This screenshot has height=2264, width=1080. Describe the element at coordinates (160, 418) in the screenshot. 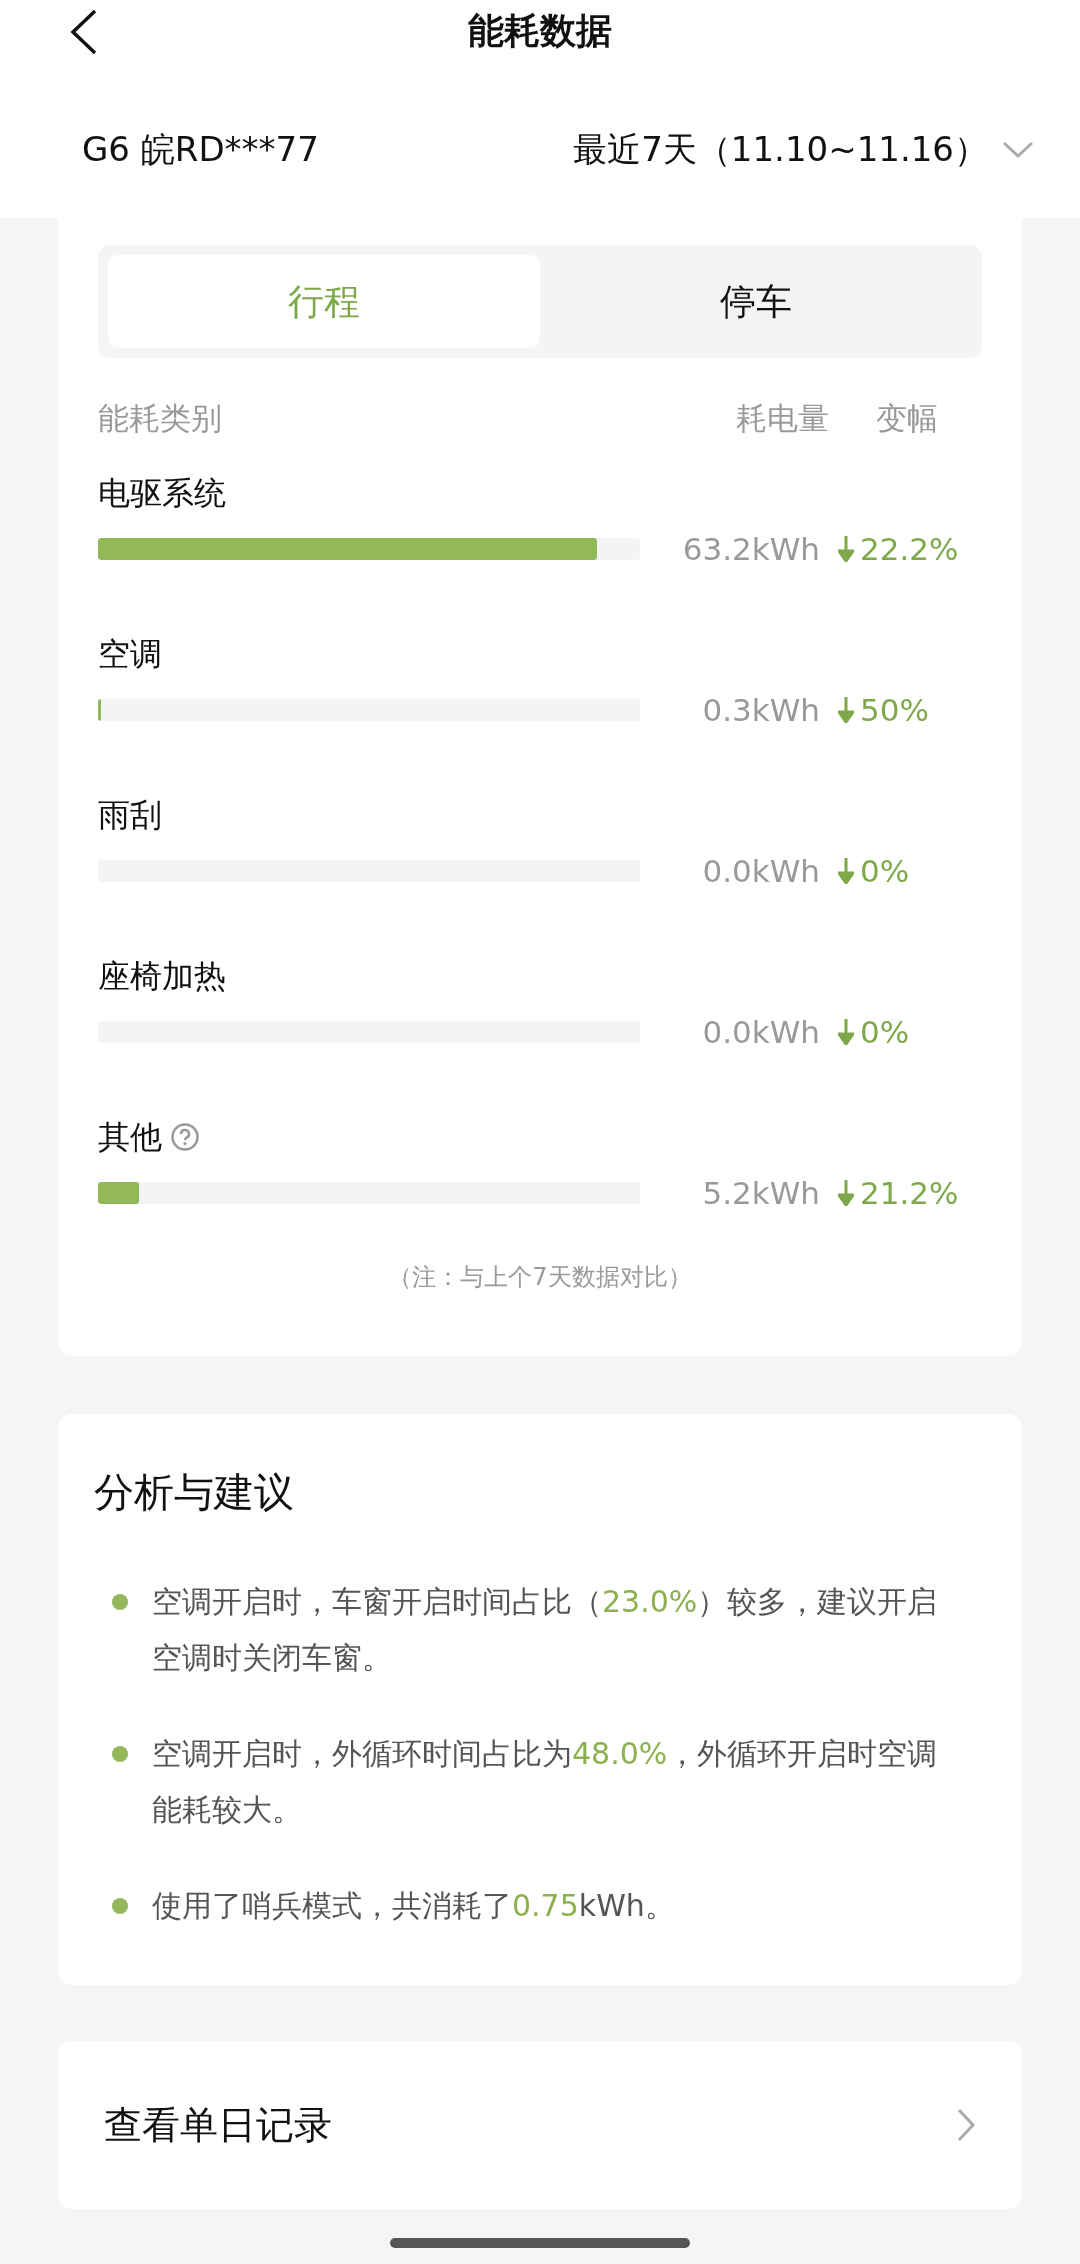

I see `column-header: 能耗类别` at that location.